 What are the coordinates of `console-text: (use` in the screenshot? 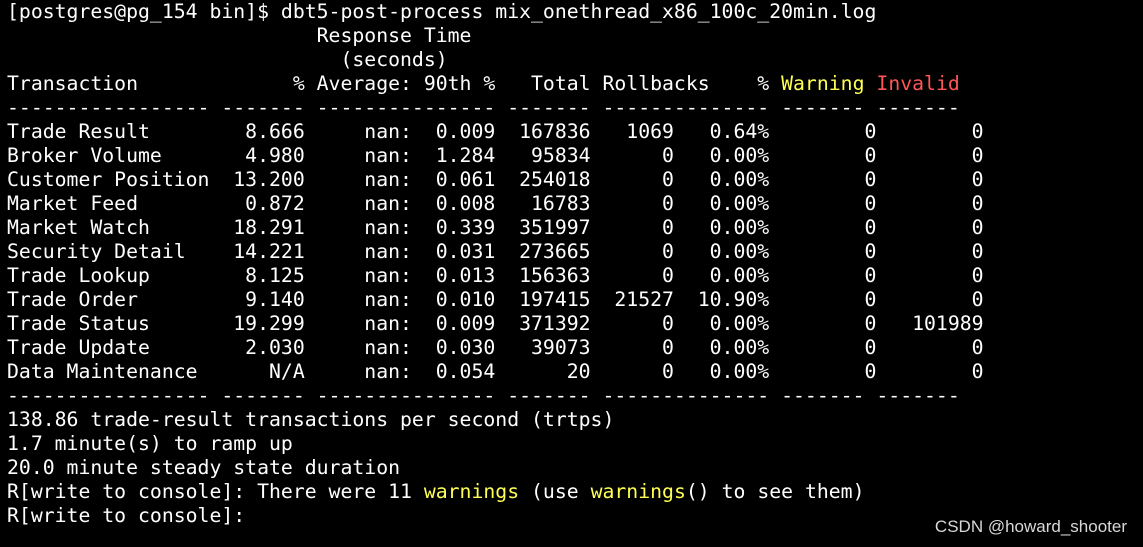 It's located at (555, 491).